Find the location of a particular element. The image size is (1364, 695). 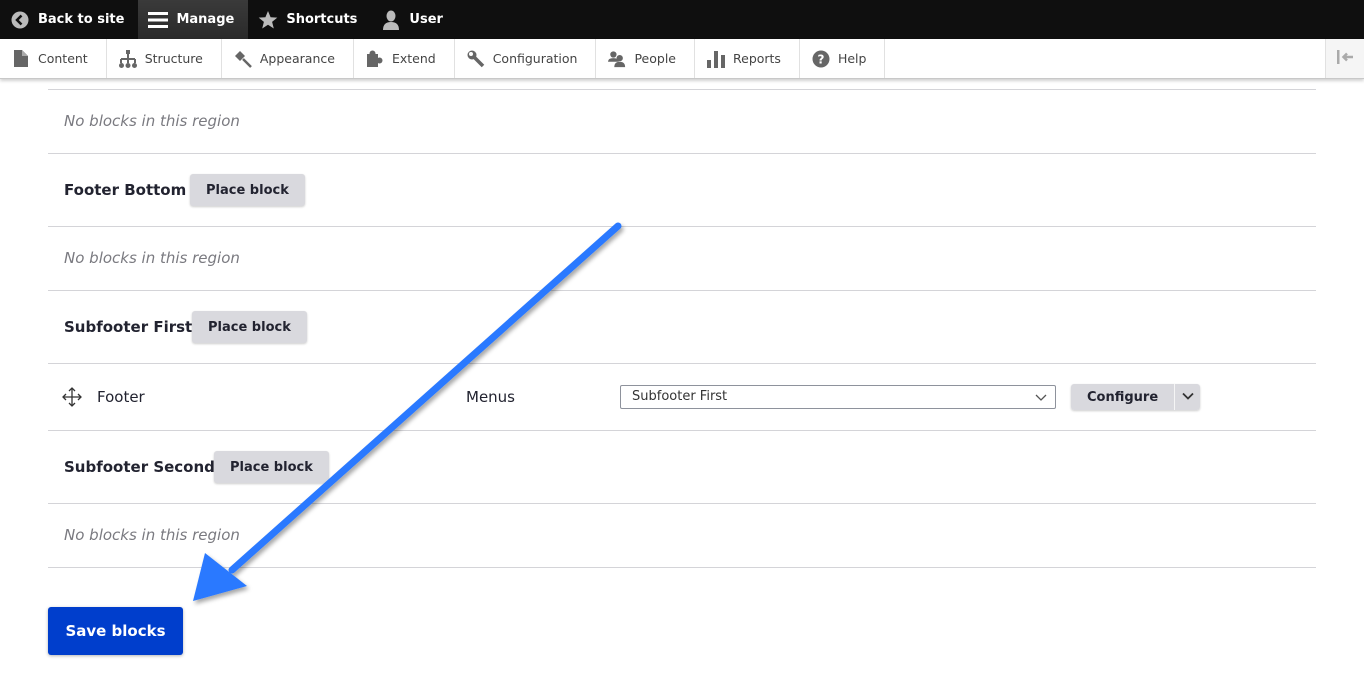

back-arrow-circle-icon is located at coordinates (20, 20).